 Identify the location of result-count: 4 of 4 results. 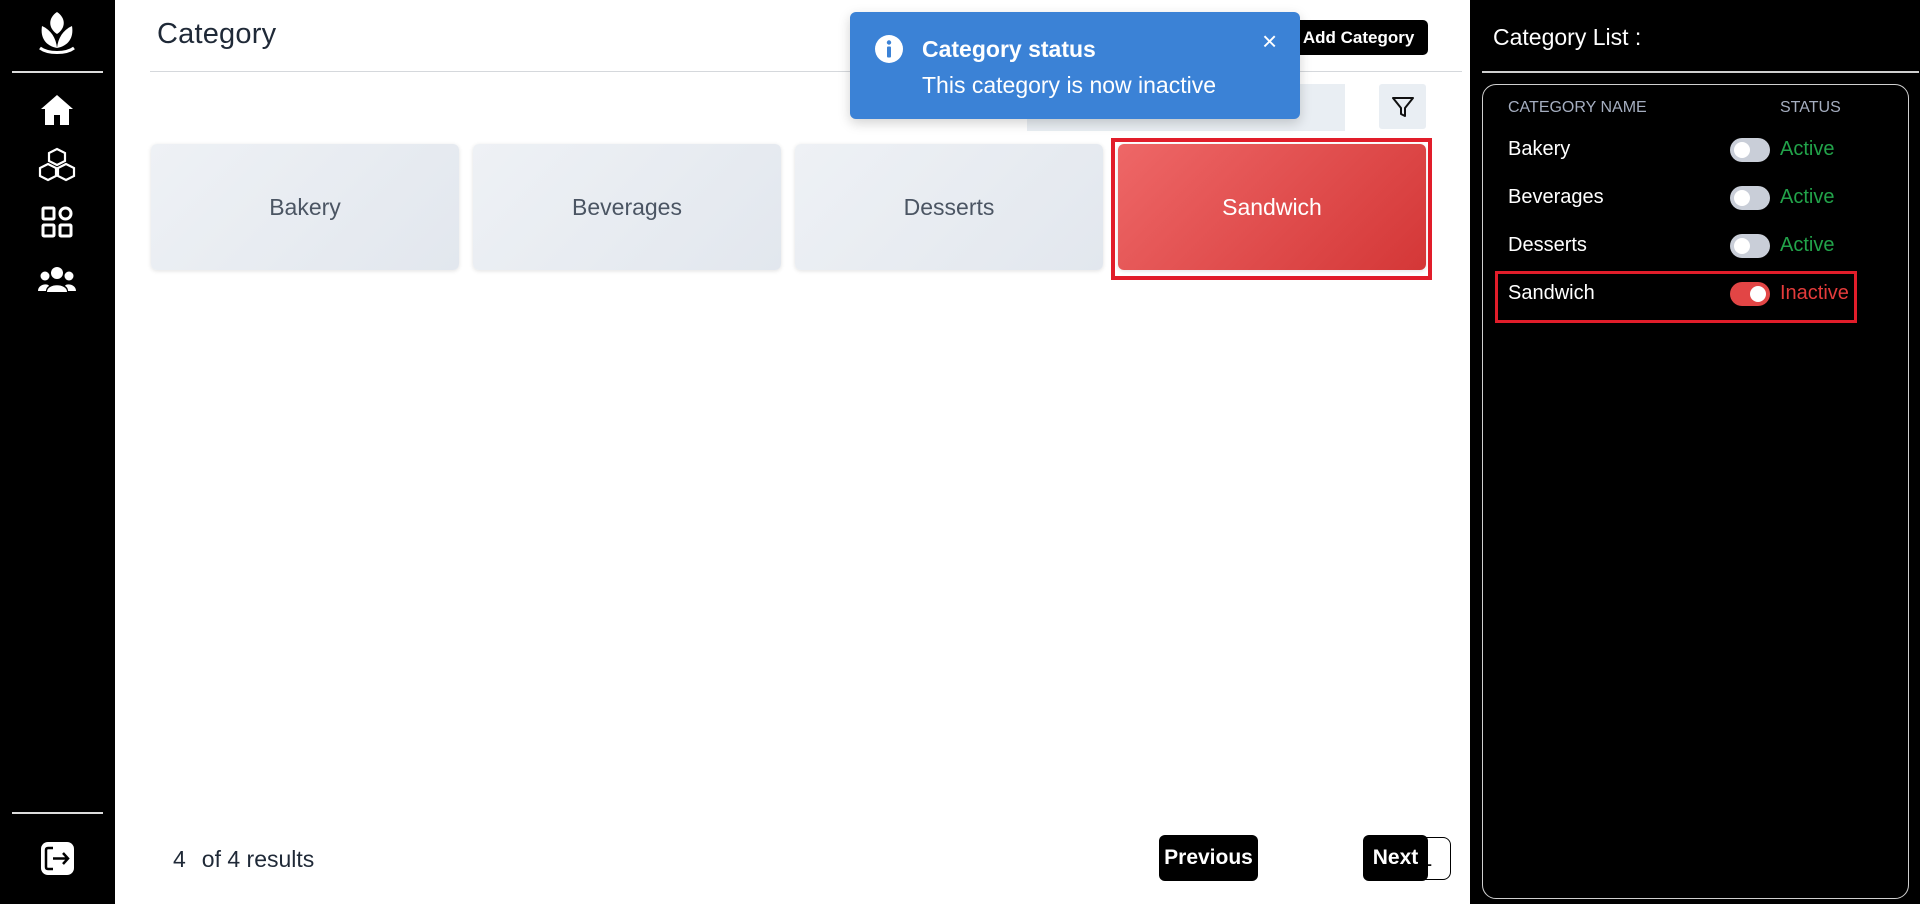
(243, 859).